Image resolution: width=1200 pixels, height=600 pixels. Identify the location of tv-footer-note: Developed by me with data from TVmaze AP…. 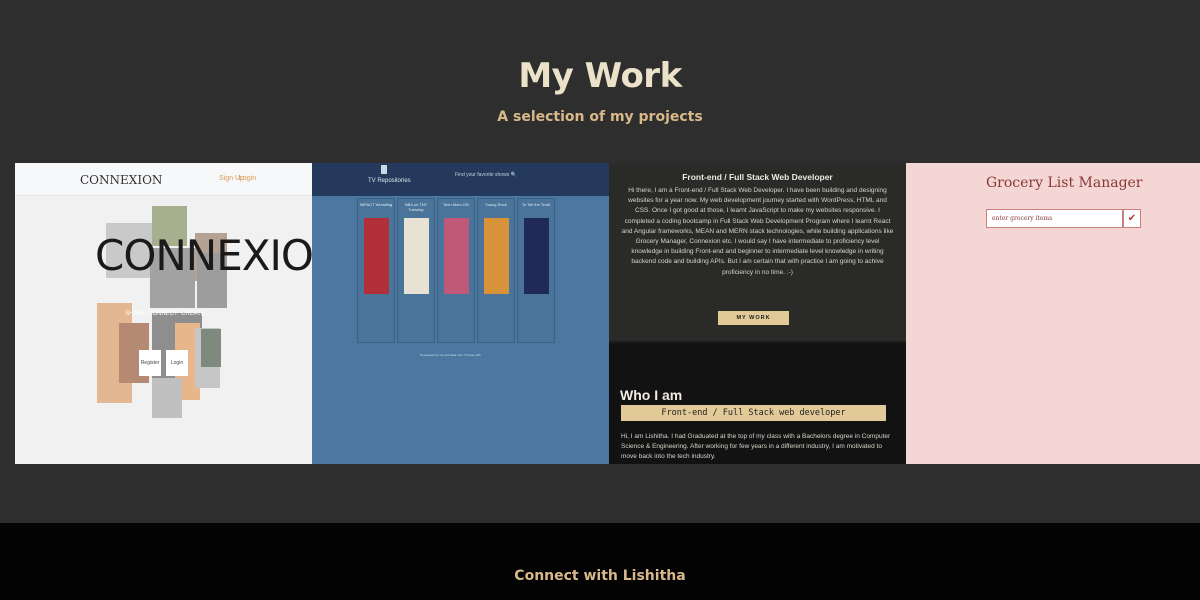
(450, 355).